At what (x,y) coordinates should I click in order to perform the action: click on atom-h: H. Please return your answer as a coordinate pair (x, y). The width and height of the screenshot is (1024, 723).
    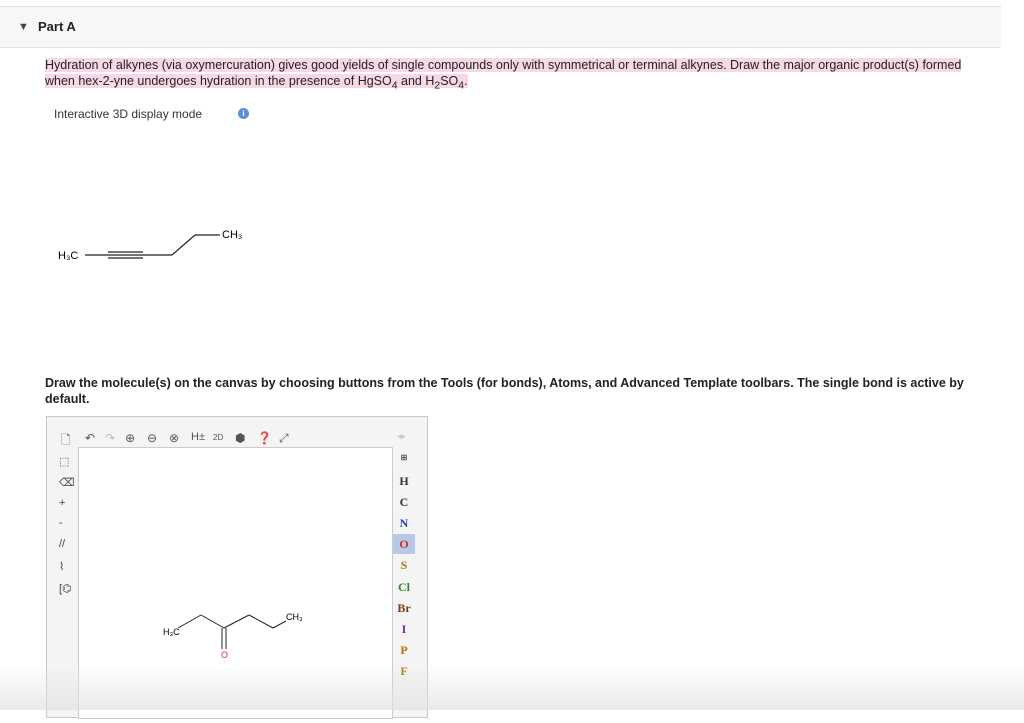
    Looking at the image, I should click on (404, 481).